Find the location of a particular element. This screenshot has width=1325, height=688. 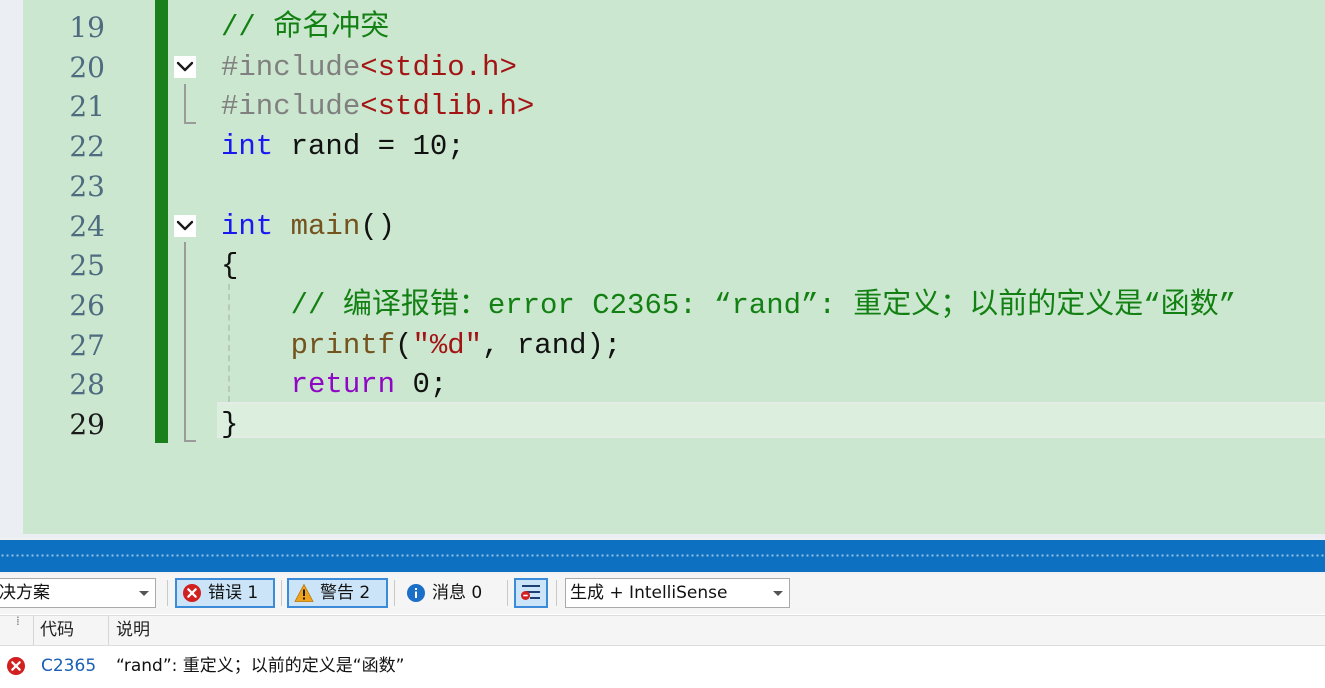

errors-filter-button: 错误 1 is located at coordinates (225, 593).